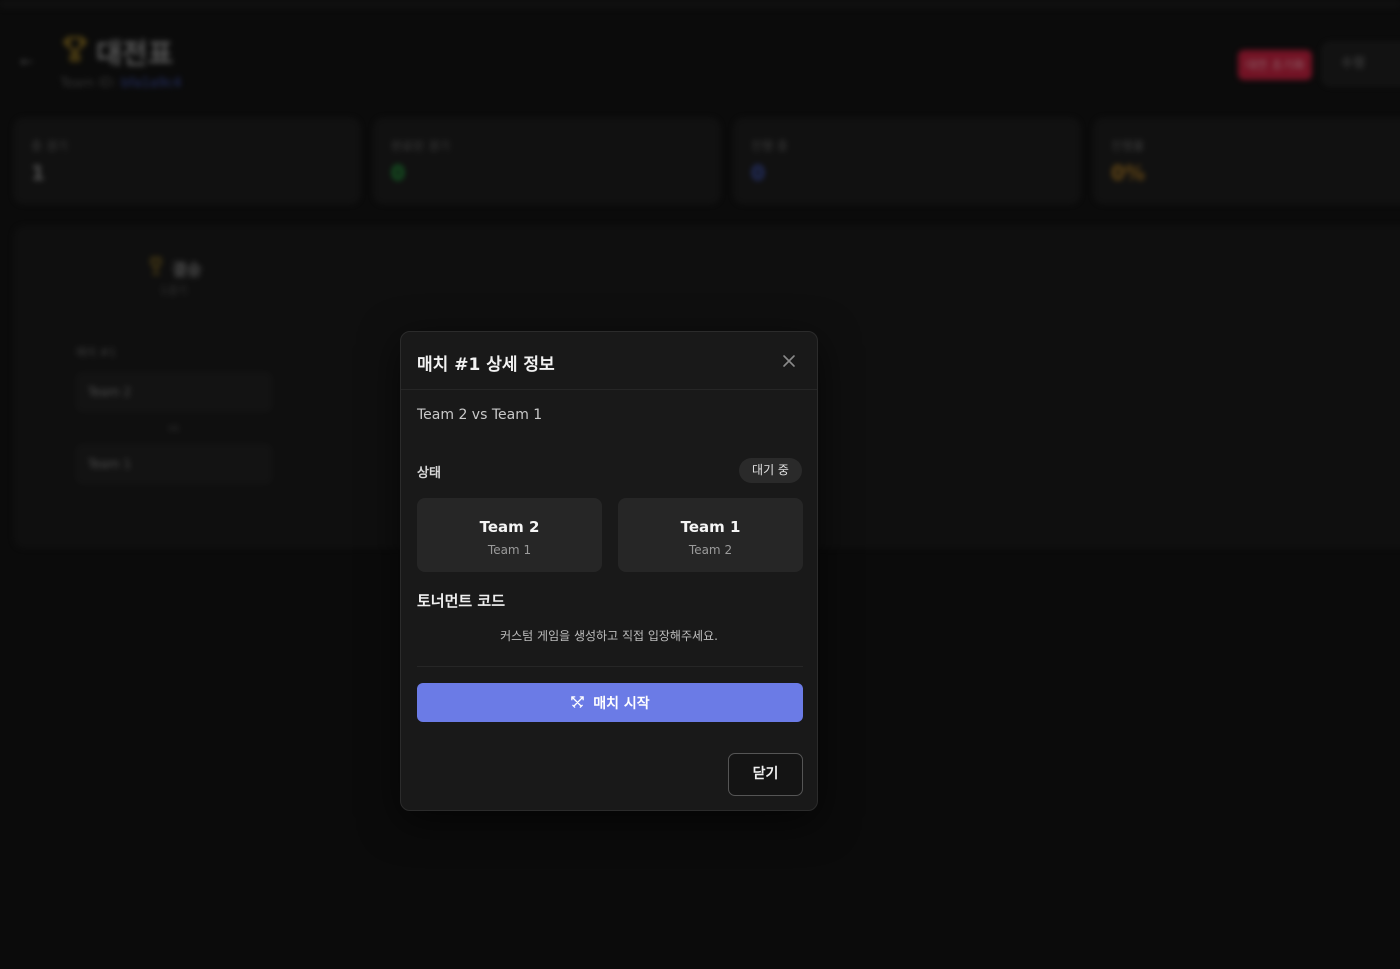 The height and width of the screenshot is (969, 1400). What do you see at coordinates (1361, 64) in the screenshot?
I see `edit-button: 수정` at bounding box center [1361, 64].